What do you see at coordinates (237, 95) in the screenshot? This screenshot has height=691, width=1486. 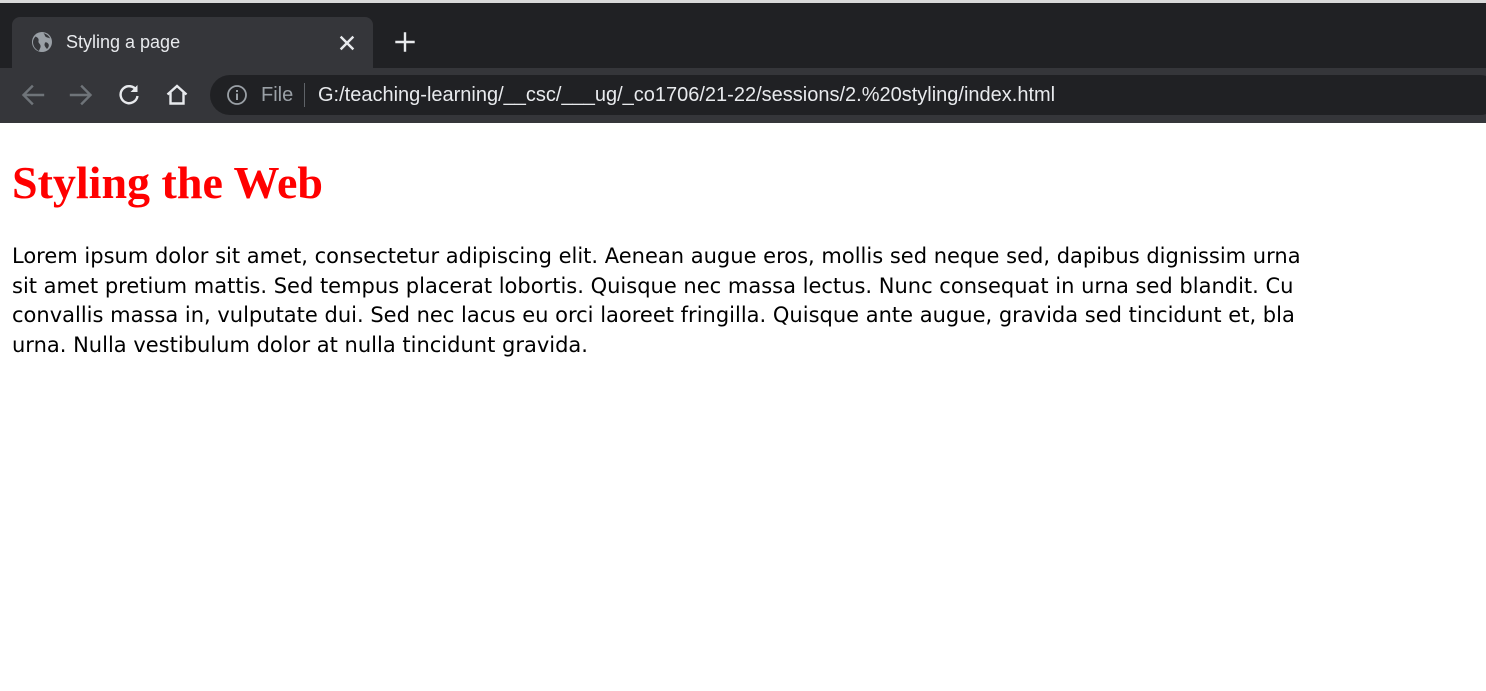 I see `info-icon` at bounding box center [237, 95].